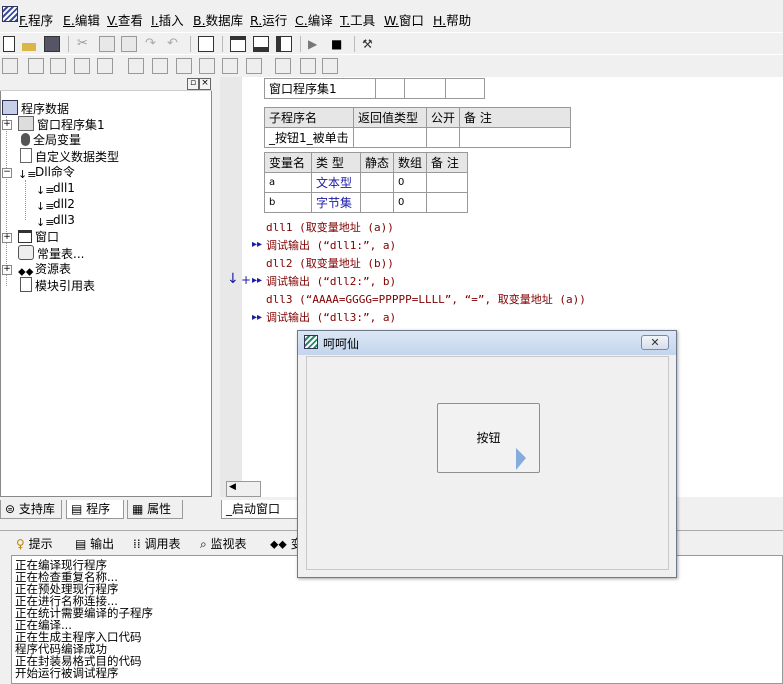  Describe the element at coordinates (46, 172) in the screenshot. I see `tree-item-dll-commands: ↓≡Dll命令` at that location.